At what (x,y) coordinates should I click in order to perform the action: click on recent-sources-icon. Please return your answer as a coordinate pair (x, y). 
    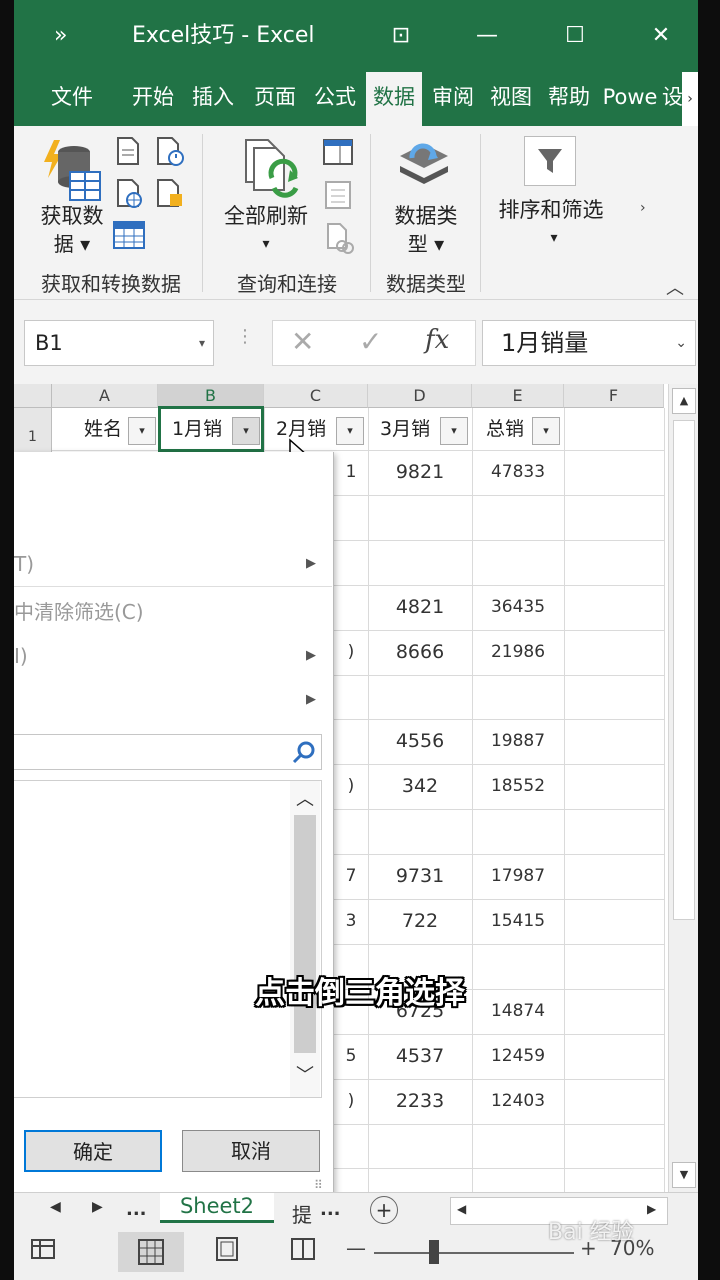
    Looking at the image, I should click on (170, 154).